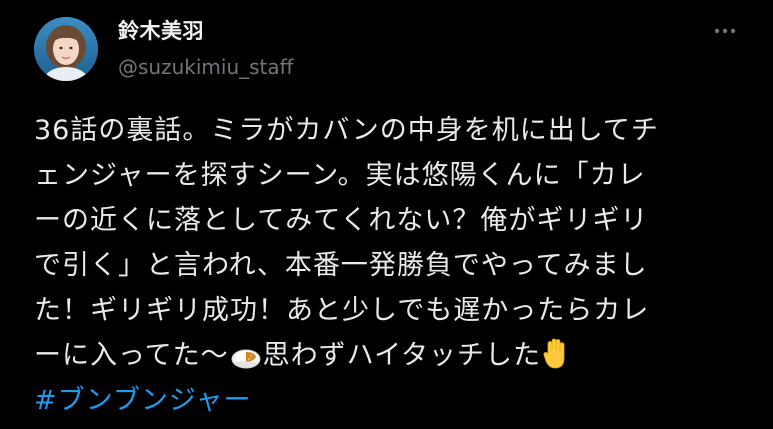 This screenshot has width=773, height=429. I want to click on tweet-text-segment: ーに入ってた〜, so click(131, 355).